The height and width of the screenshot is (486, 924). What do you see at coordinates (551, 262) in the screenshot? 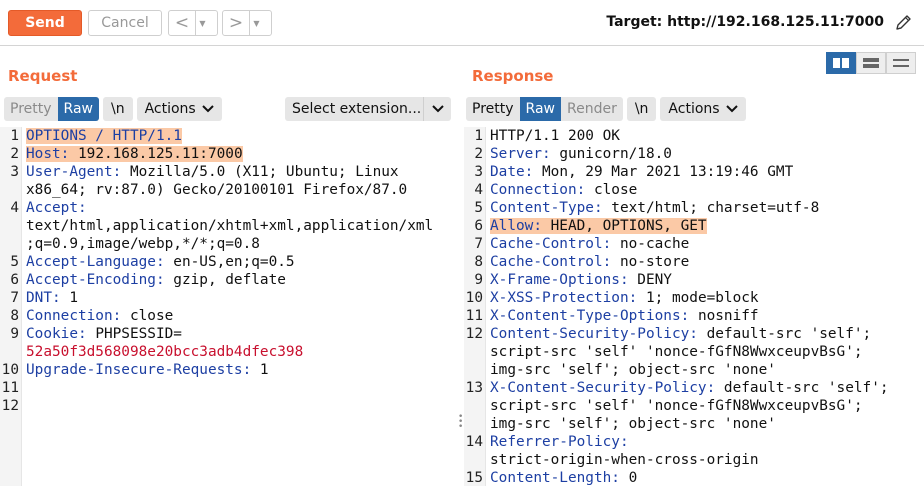
I see `header-name: Cache-Control:` at bounding box center [551, 262].